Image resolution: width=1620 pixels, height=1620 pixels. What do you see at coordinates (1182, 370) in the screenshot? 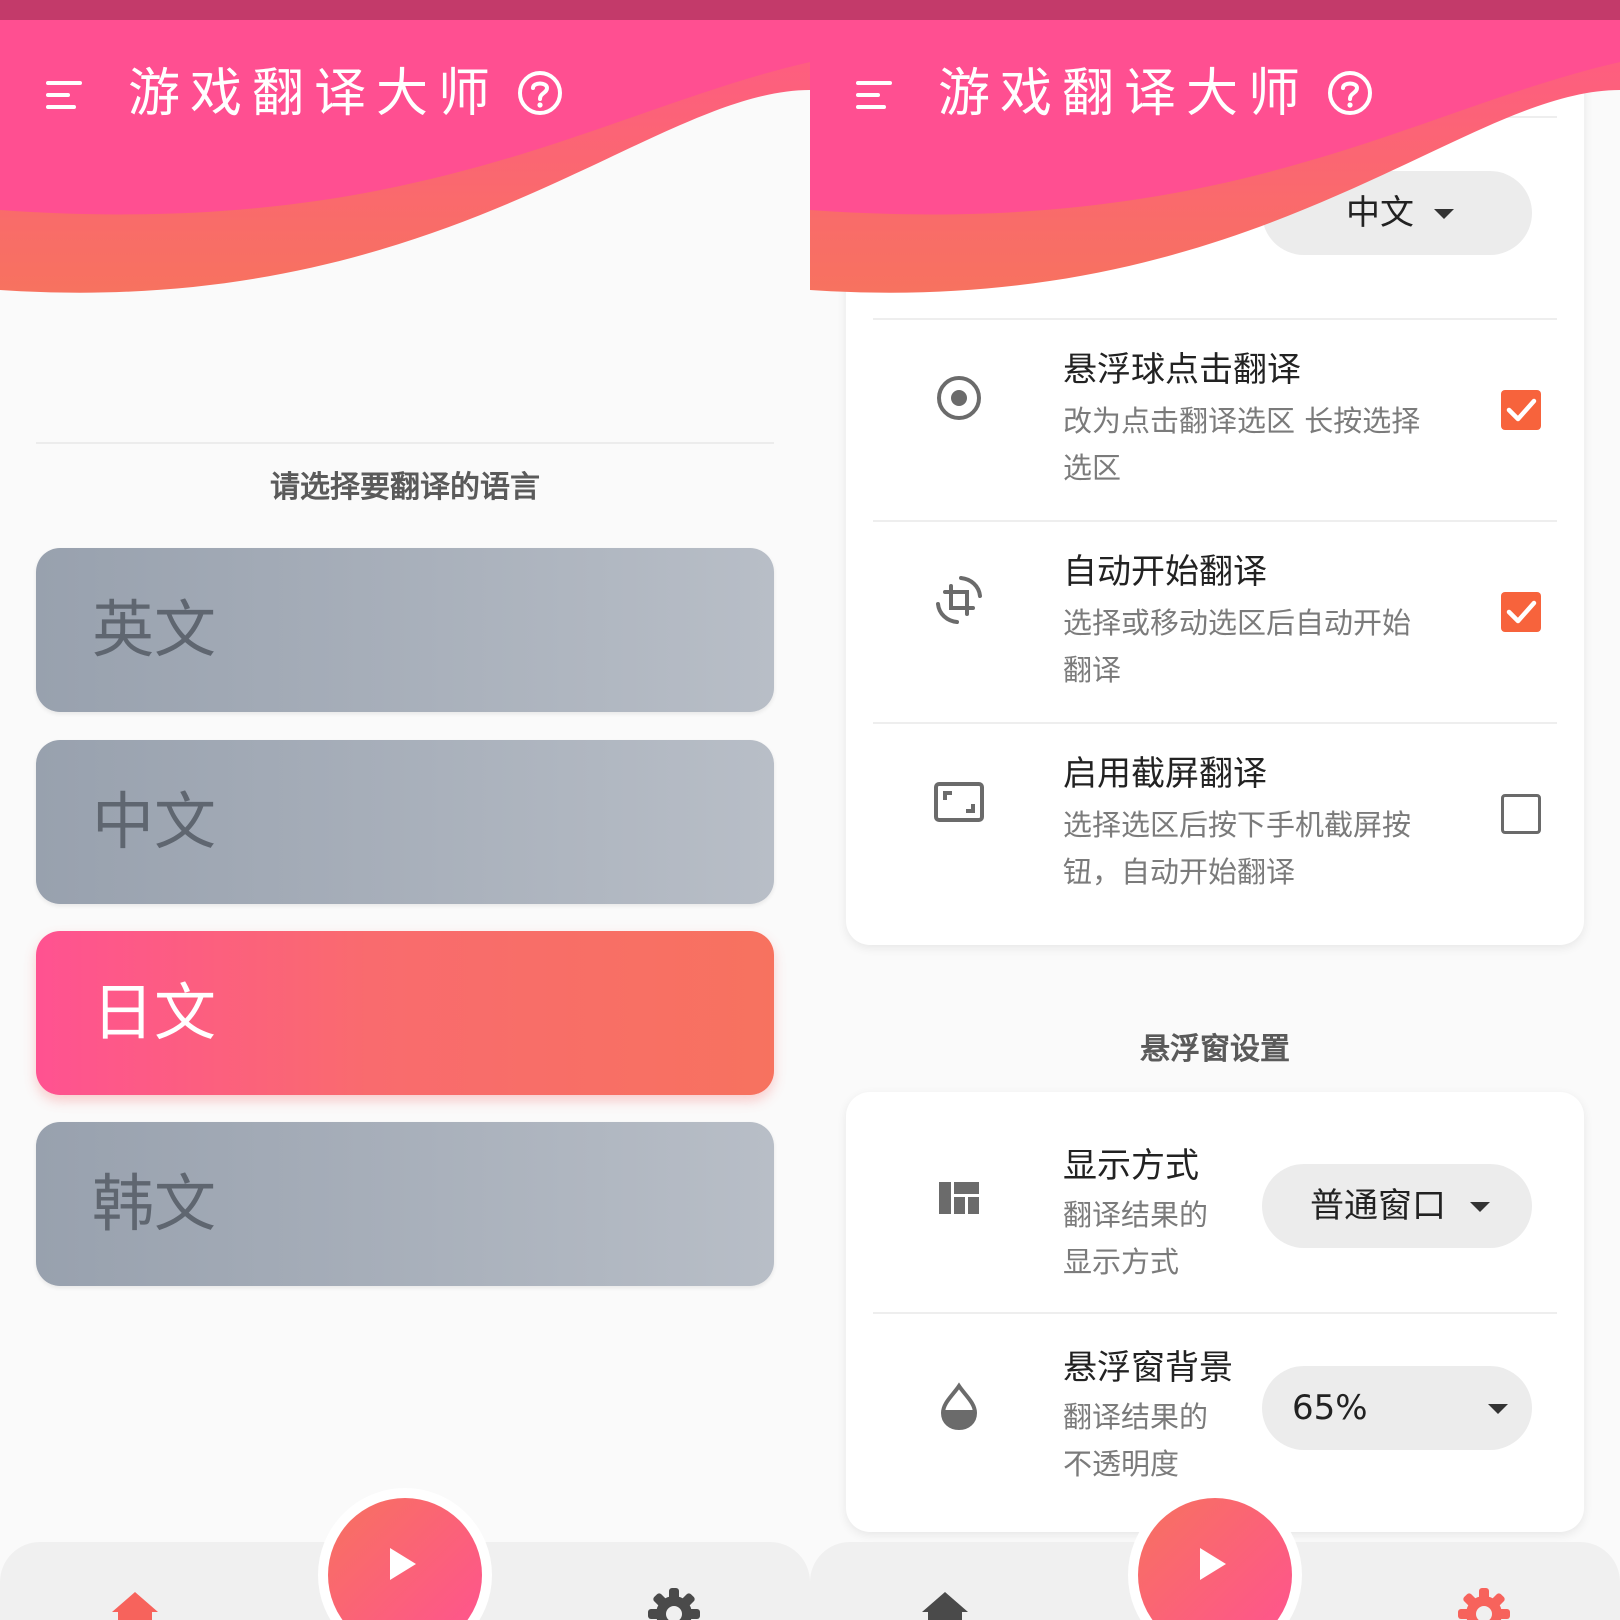
I see `setting-title: 悬浮球点击翻译` at bounding box center [1182, 370].